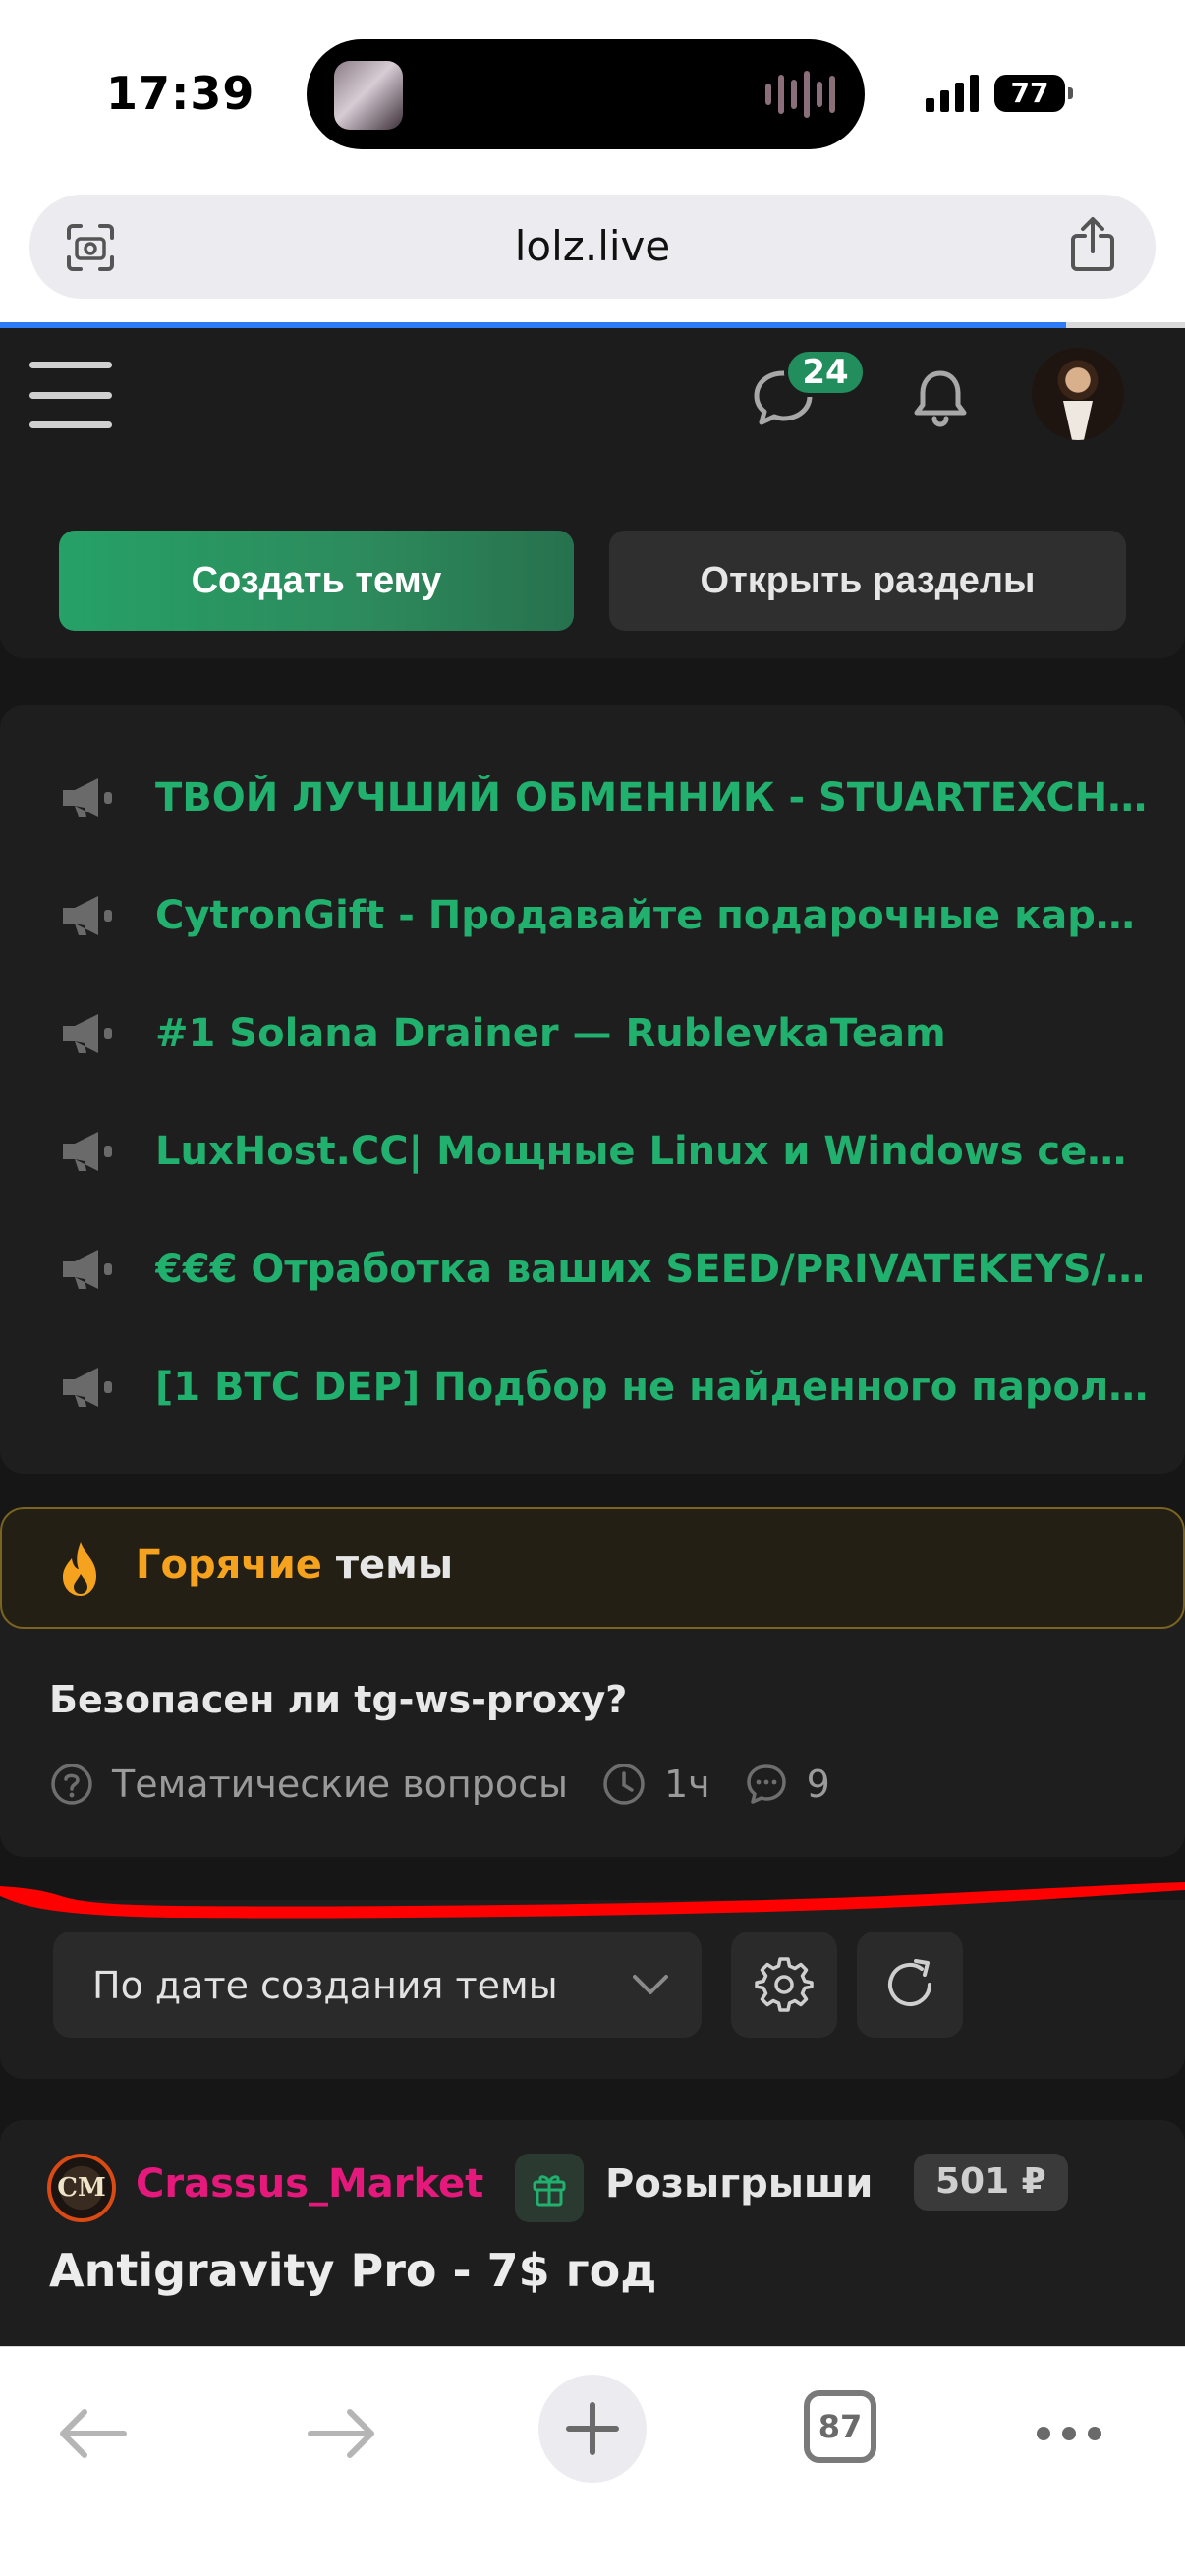  Describe the element at coordinates (687, 1784) in the screenshot. I see `hot-topic-age: 1ч` at that location.